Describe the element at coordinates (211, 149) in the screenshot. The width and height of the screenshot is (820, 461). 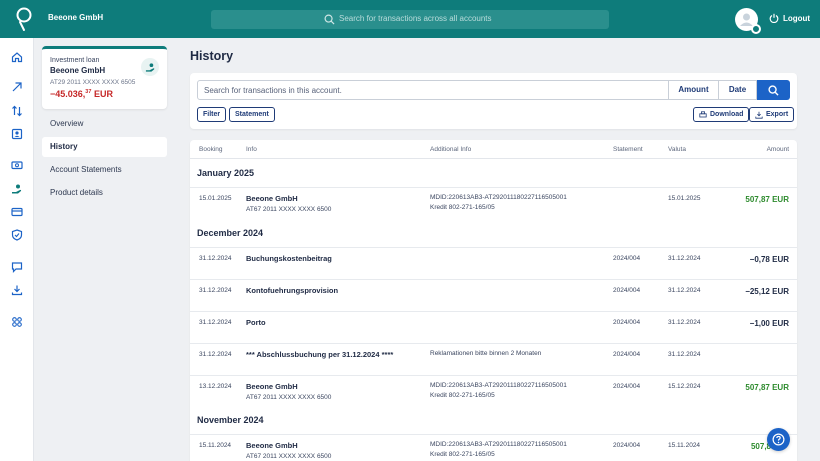
I see `col-booking: Booking` at that location.